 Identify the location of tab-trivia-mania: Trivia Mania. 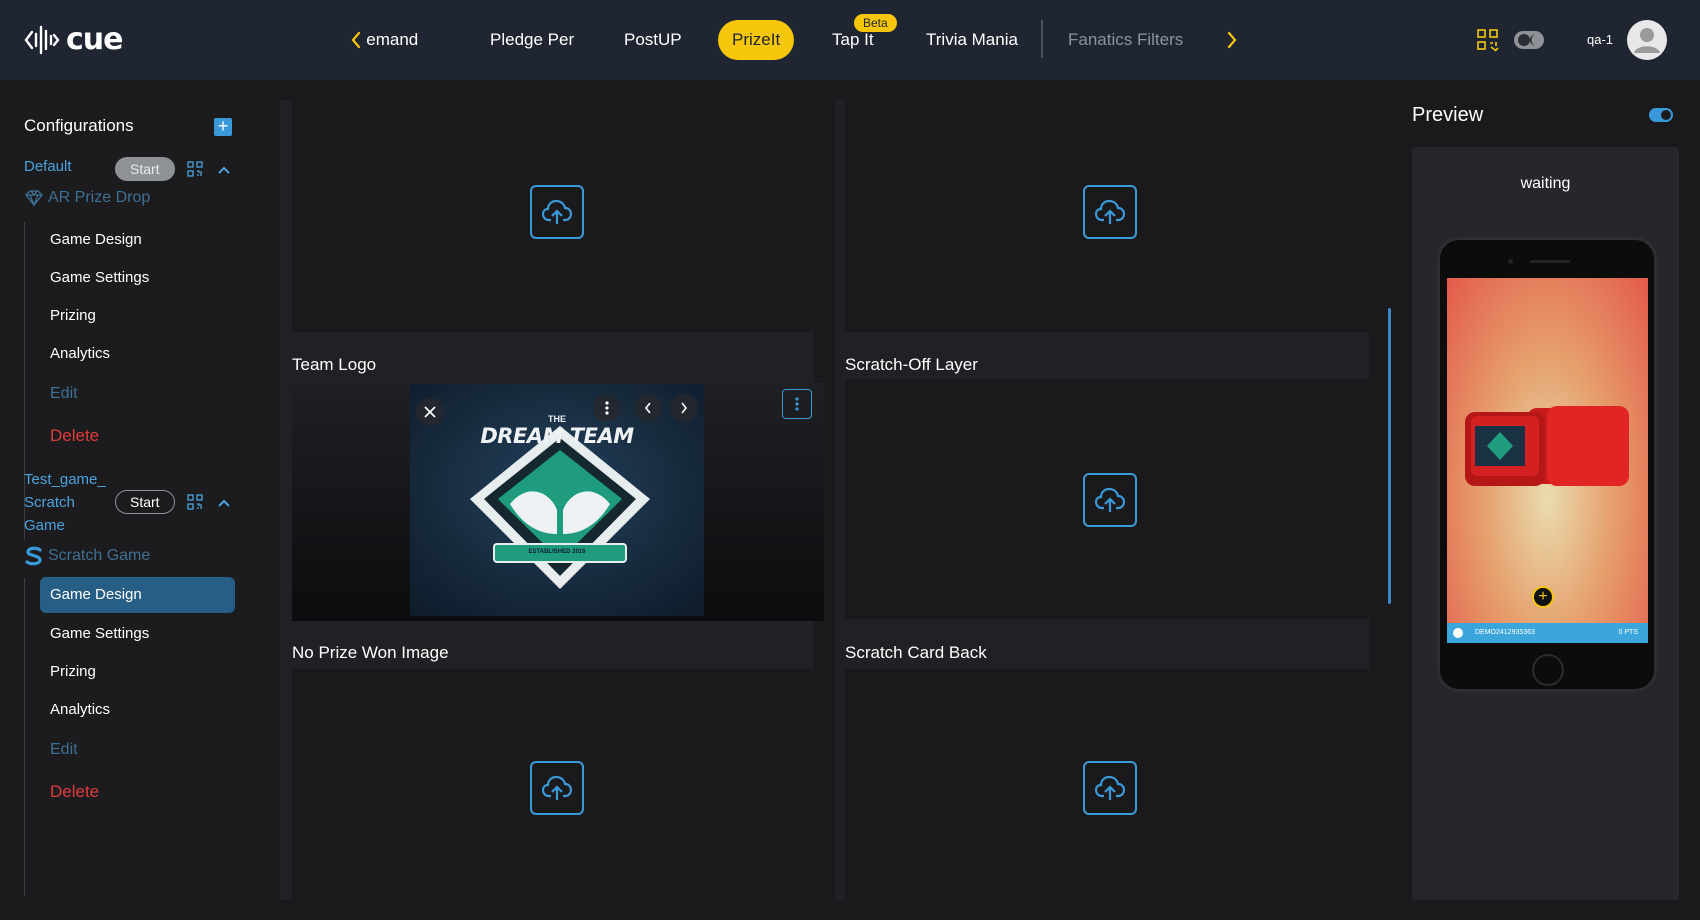
(972, 40).